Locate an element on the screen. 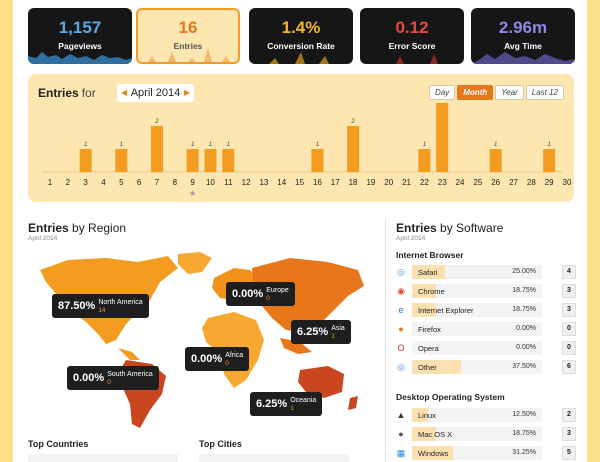 This screenshot has width=600, height=462. callout-oceania: 6.25% Oceania 1 is located at coordinates (286, 404).